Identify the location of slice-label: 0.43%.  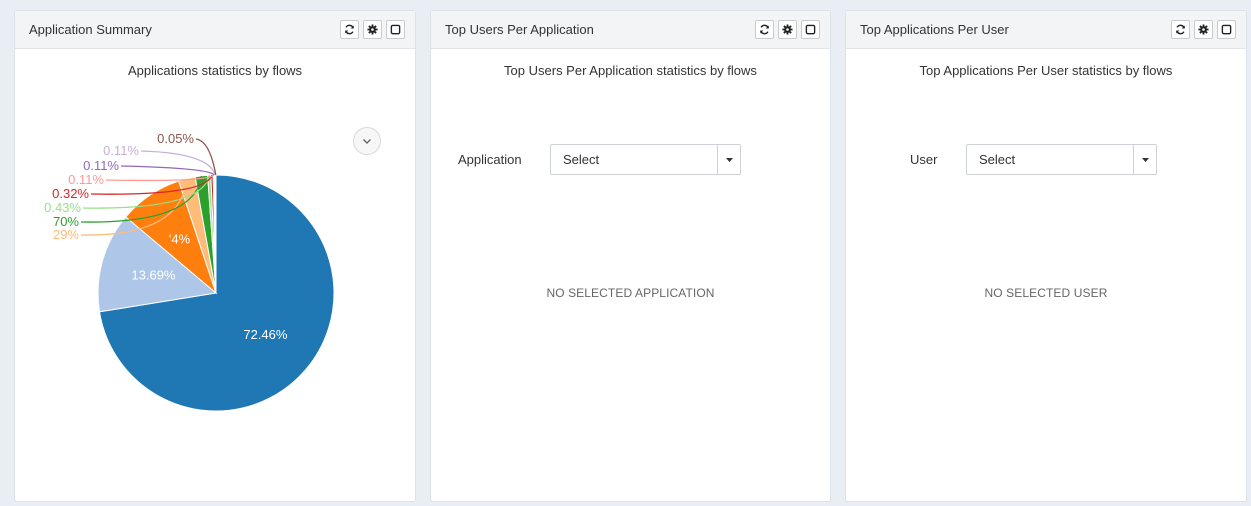
(62, 207).